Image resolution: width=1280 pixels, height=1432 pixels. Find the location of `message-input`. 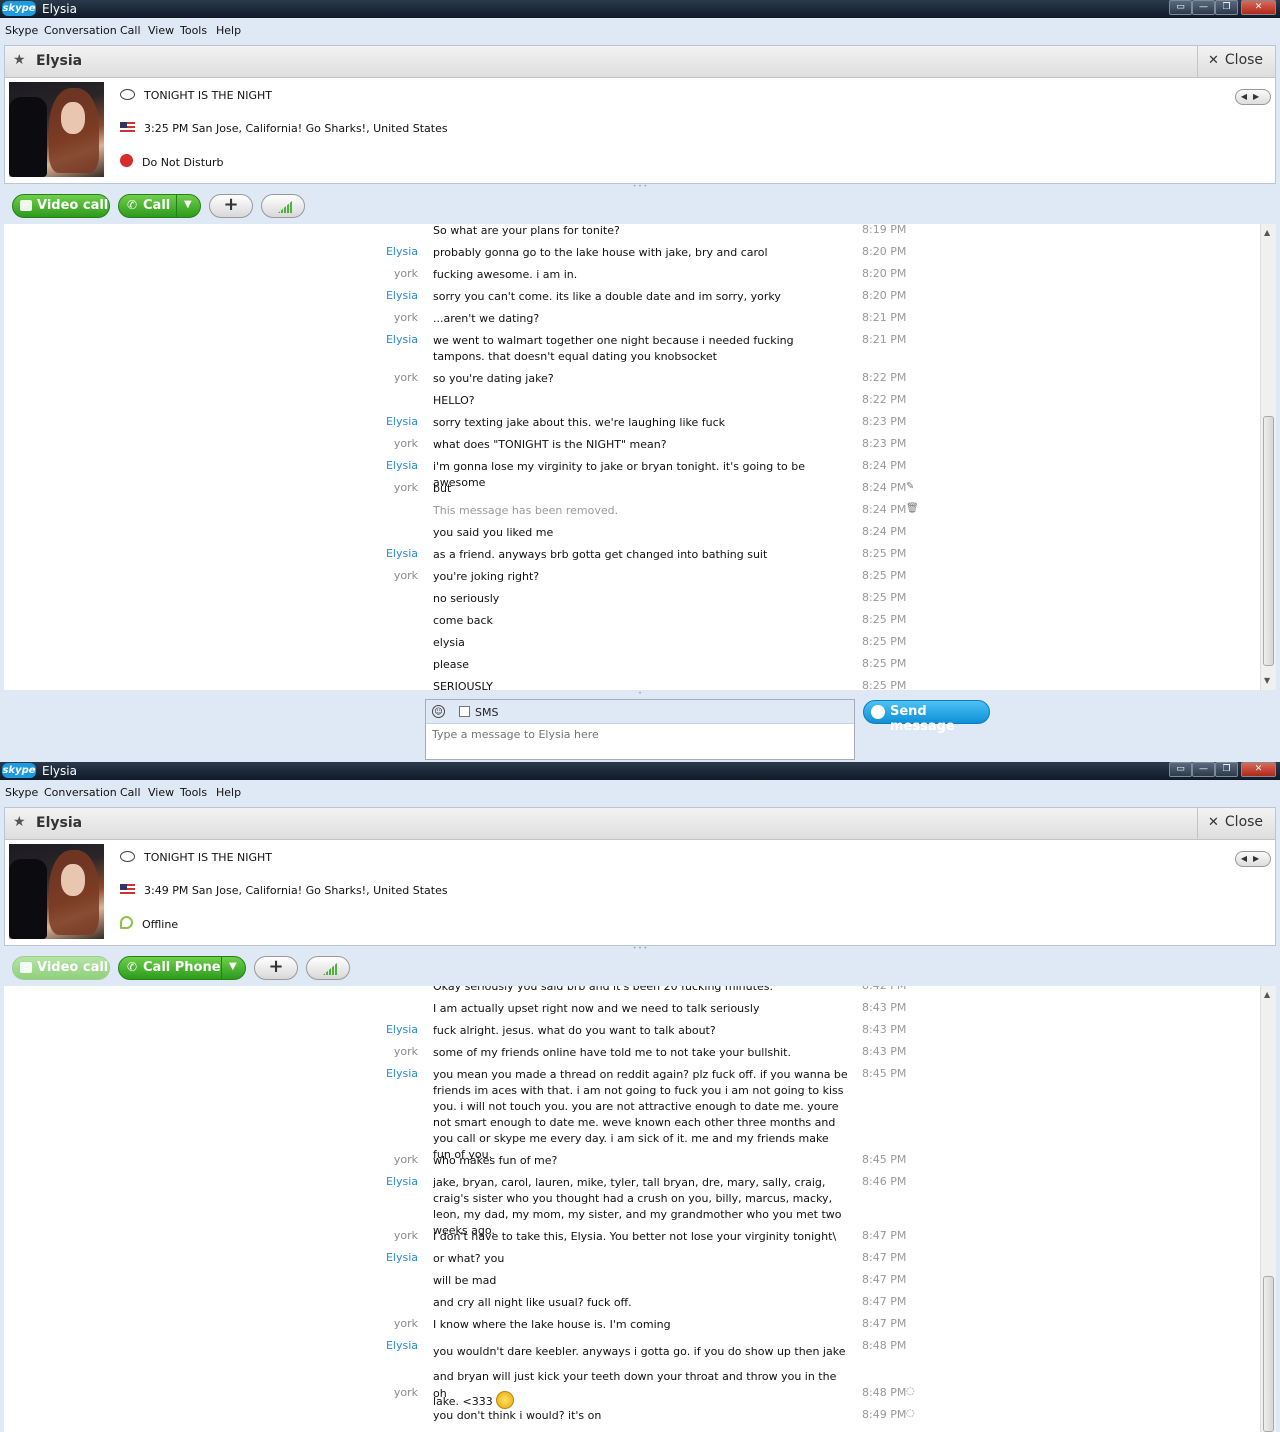

message-input is located at coordinates (632, 734).